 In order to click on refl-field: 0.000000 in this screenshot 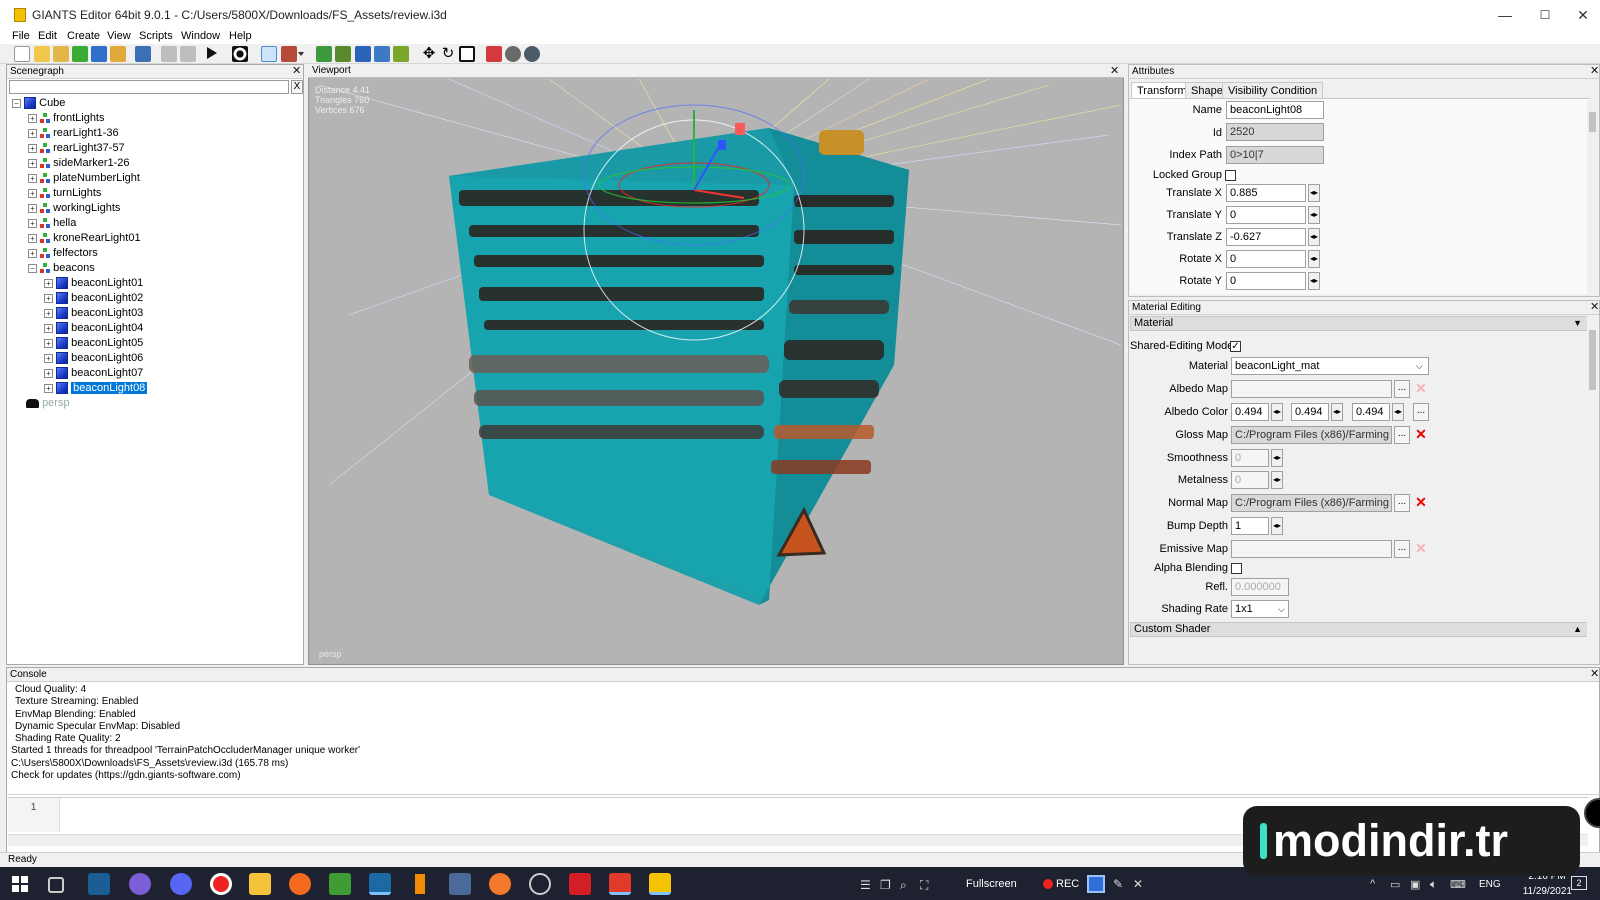, I will do `click(1260, 587)`.